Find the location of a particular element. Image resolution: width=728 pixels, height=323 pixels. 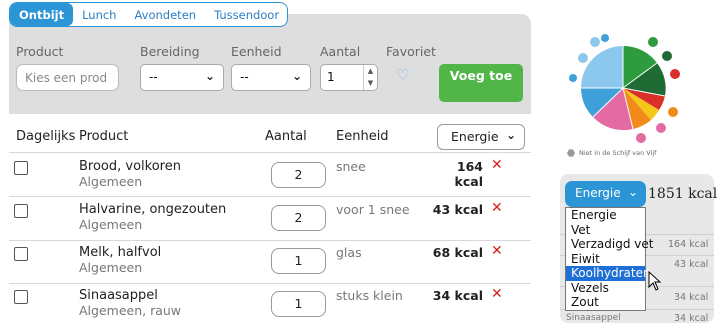

summary-value: 43 kcal is located at coordinates (691, 264).